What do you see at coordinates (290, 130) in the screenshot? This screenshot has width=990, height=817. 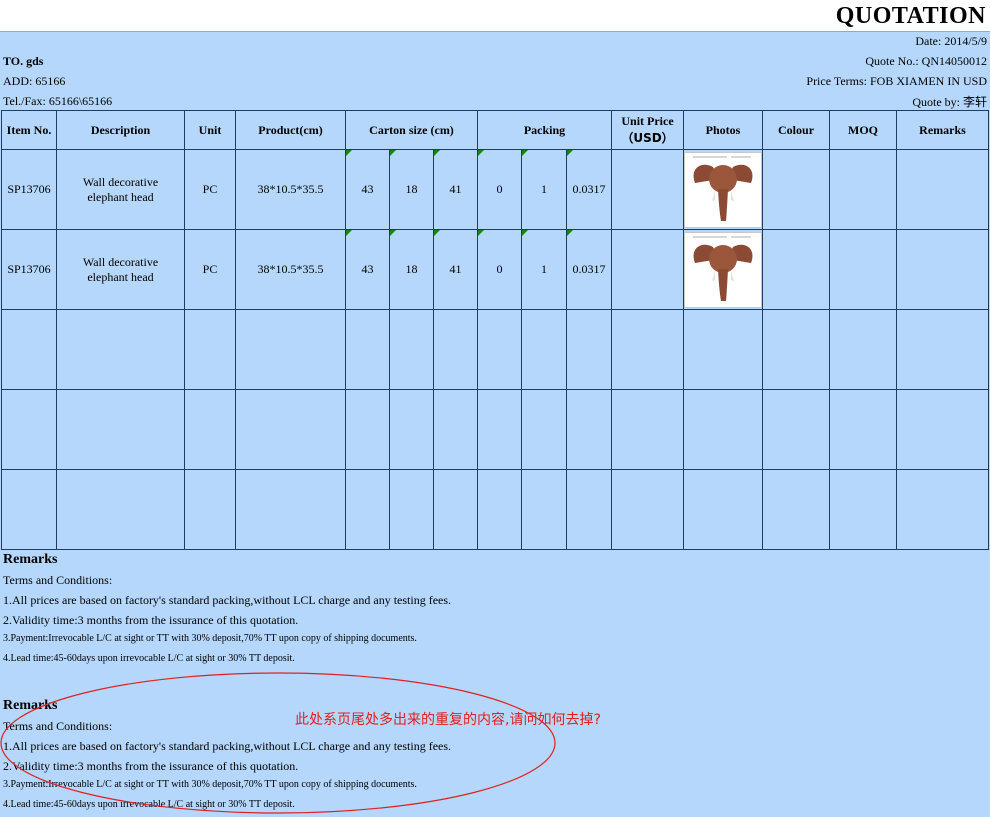 I see `col-header-product: Product(cm)` at bounding box center [290, 130].